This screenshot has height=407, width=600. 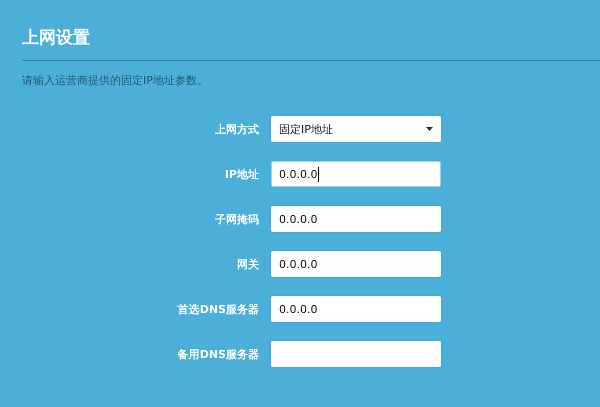 What do you see at coordinates (248, 264) in the screenshot?
I see `field-label: 网关` at bounding box center [248, 264].